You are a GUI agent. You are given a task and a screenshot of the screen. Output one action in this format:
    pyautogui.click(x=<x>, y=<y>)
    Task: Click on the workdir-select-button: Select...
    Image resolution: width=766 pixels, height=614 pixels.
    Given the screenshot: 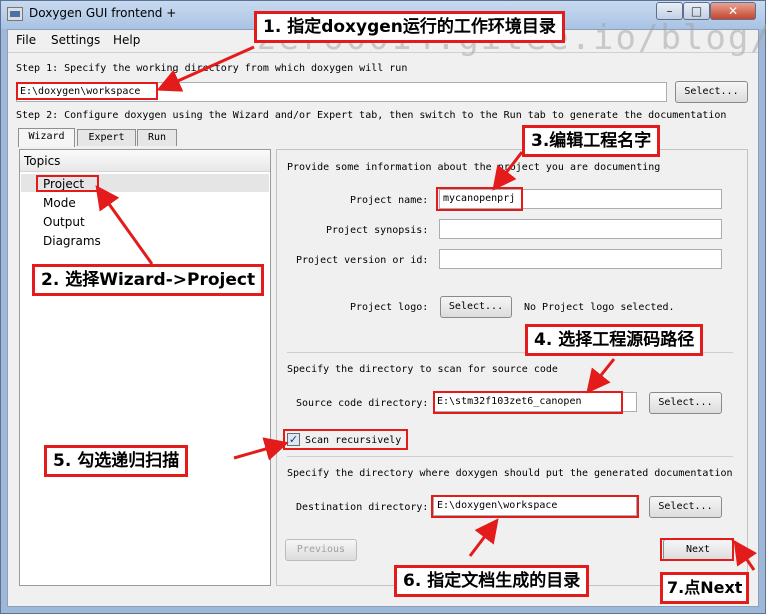 What is the action you would take?
    pyautogui.click(x=711, y=92)
    